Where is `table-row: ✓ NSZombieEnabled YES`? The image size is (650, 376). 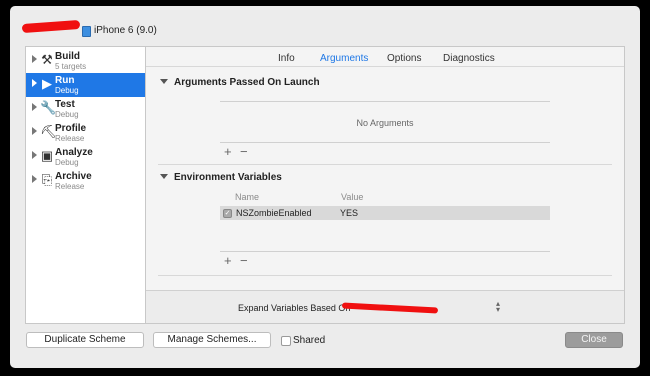 table-row: ✓ NSZombieEnabled YES is located at coordinates (385, 213).